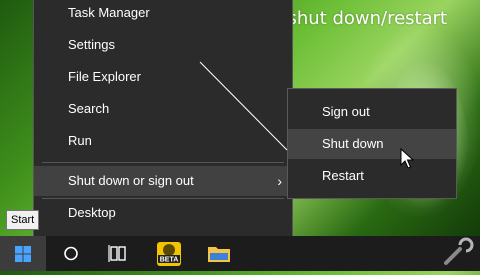  Describe the element at coordinates (104, 76) in the screenshot. I see `menu-item-label: File Explorer` at that location.